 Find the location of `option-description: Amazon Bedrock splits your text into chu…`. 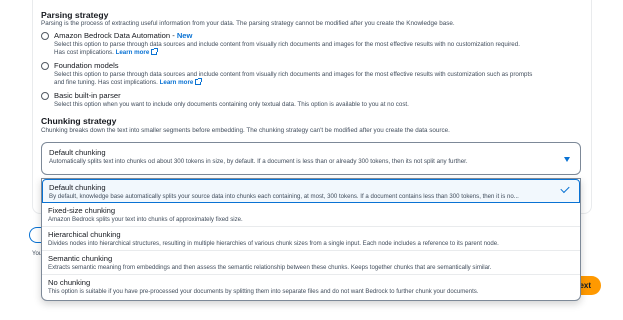

option-description: Amazon Bedrock splits your text into chu… is located at coordinates (145, 219).